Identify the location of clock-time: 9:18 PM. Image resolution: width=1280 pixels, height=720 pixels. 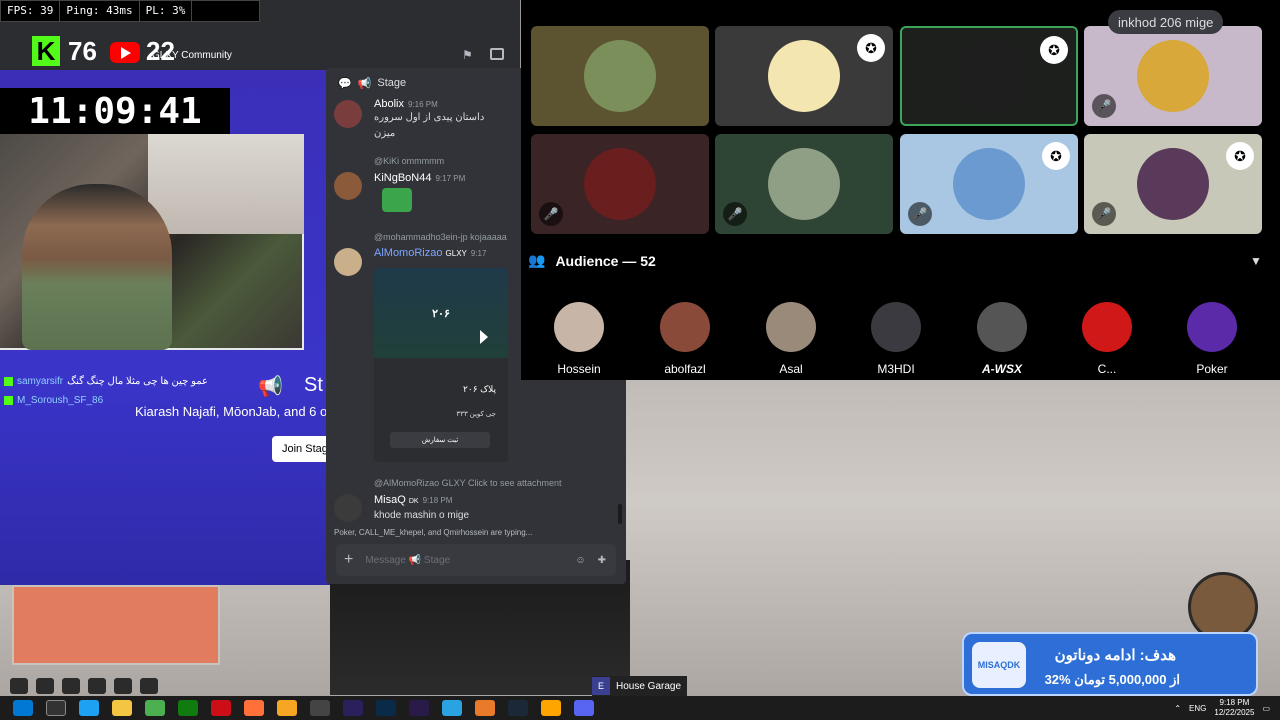
(1234, 702).